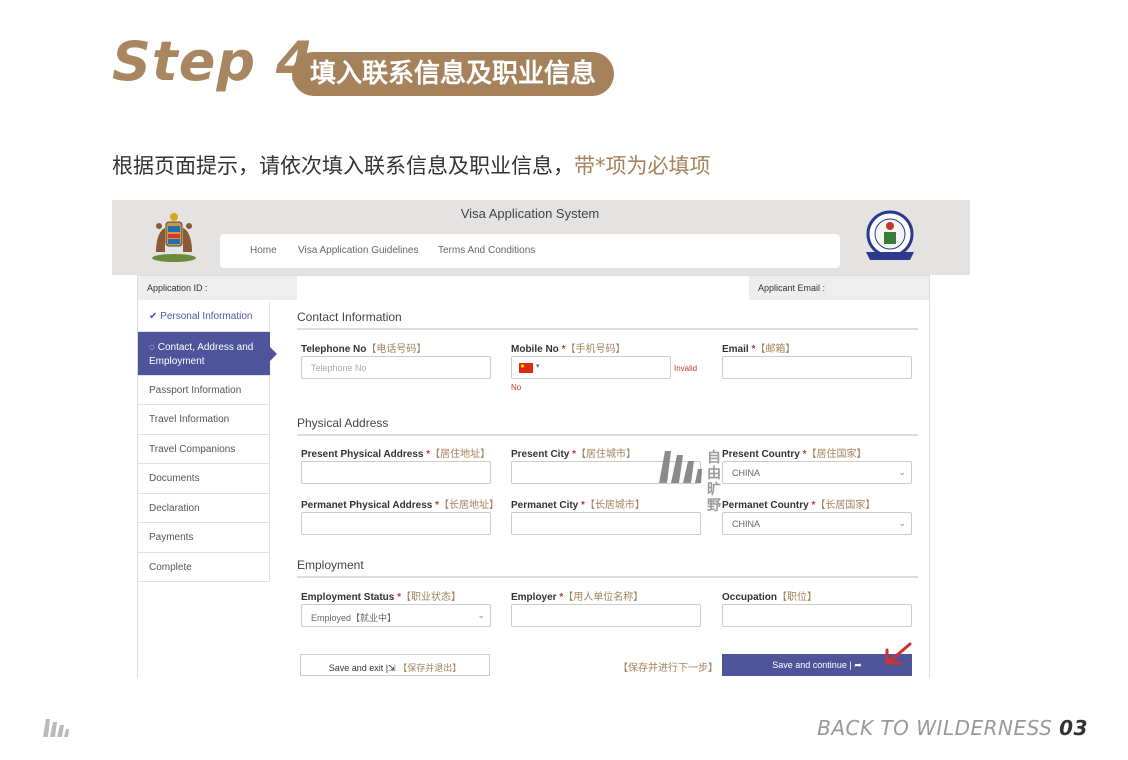 This screenshot has width=1128, height=760. Describe the element at coordinates (668, 668) in the screenshot. I see `save-and-continue-cn-label: 【保存并进行下一步】` at that location.